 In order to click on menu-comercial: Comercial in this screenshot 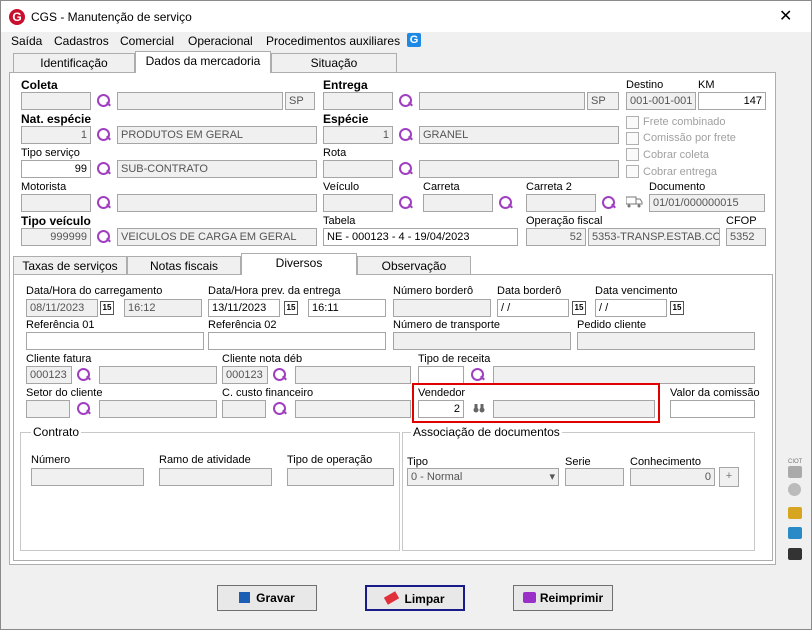, I will do `click(147, 41)`.